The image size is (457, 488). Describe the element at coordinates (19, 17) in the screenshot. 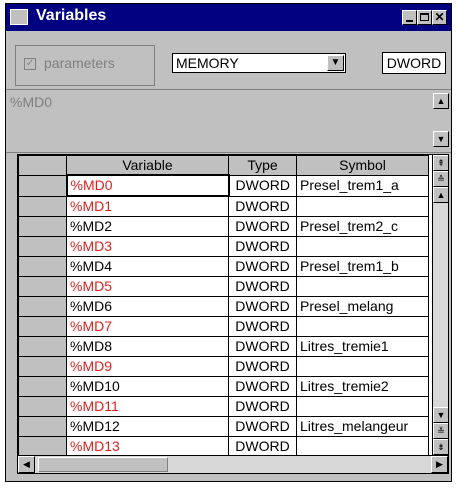

I see `window-icon` at that location.